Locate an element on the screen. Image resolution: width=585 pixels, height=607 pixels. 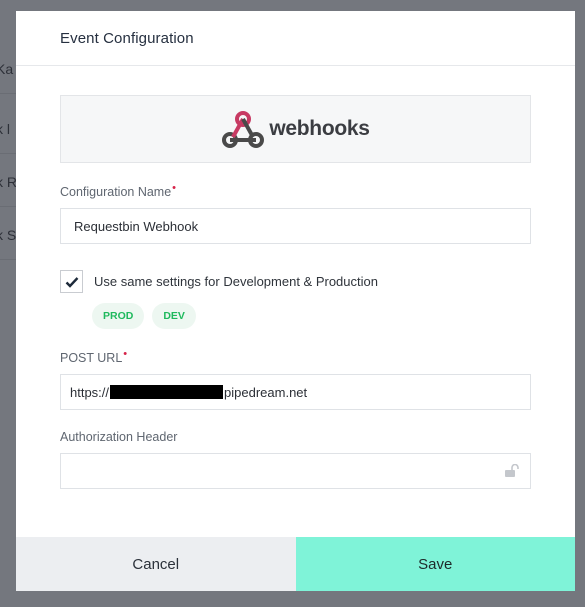
post-url-label: POST URL• is located at coordinates (94, 356).